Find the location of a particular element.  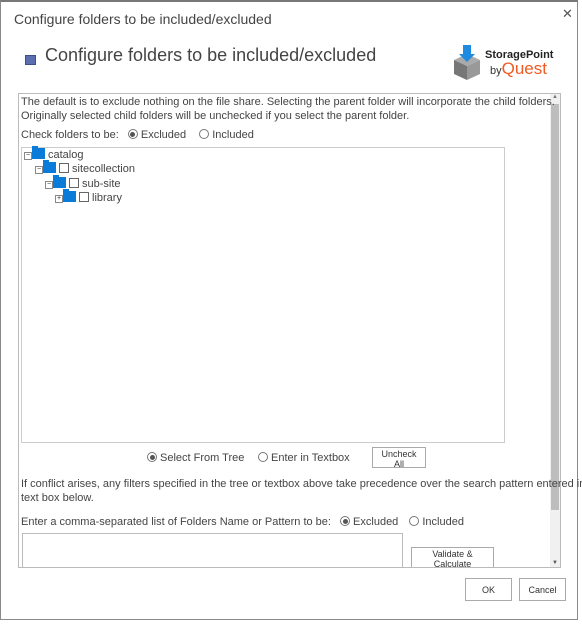

scrollbar: ▲ ▼ is located at coordinates (555, 330).